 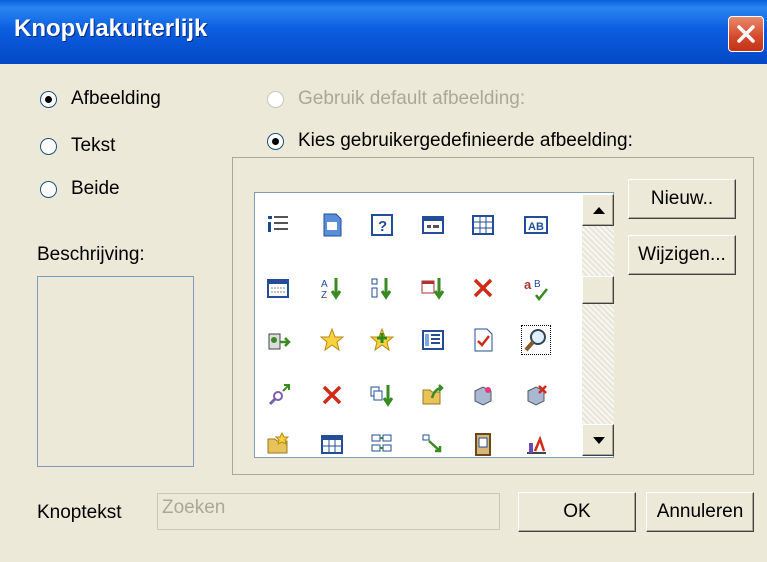 I want to click on radio-default-afbeelding: Gebruik default afbeelding:, so click(x=396, y=99).